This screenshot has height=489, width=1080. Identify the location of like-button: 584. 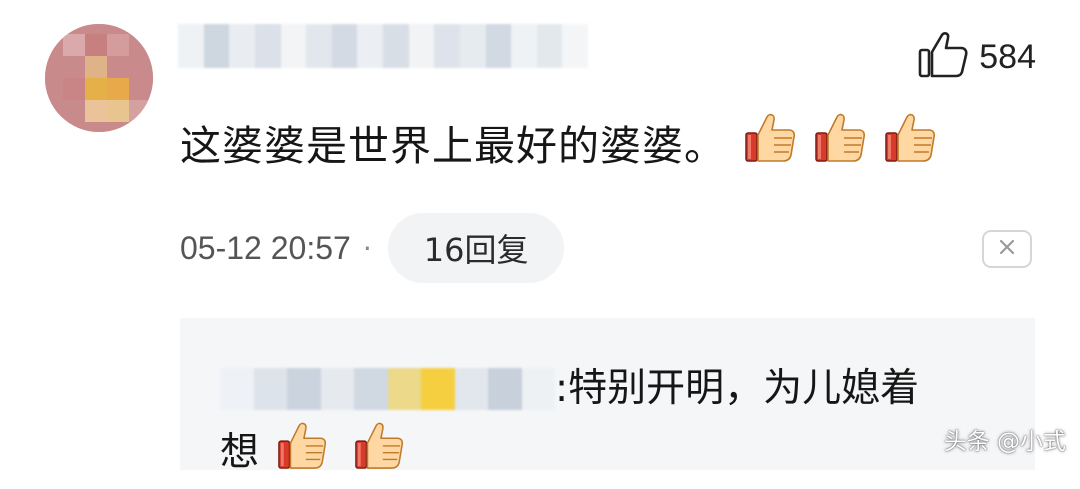
(976, 57).